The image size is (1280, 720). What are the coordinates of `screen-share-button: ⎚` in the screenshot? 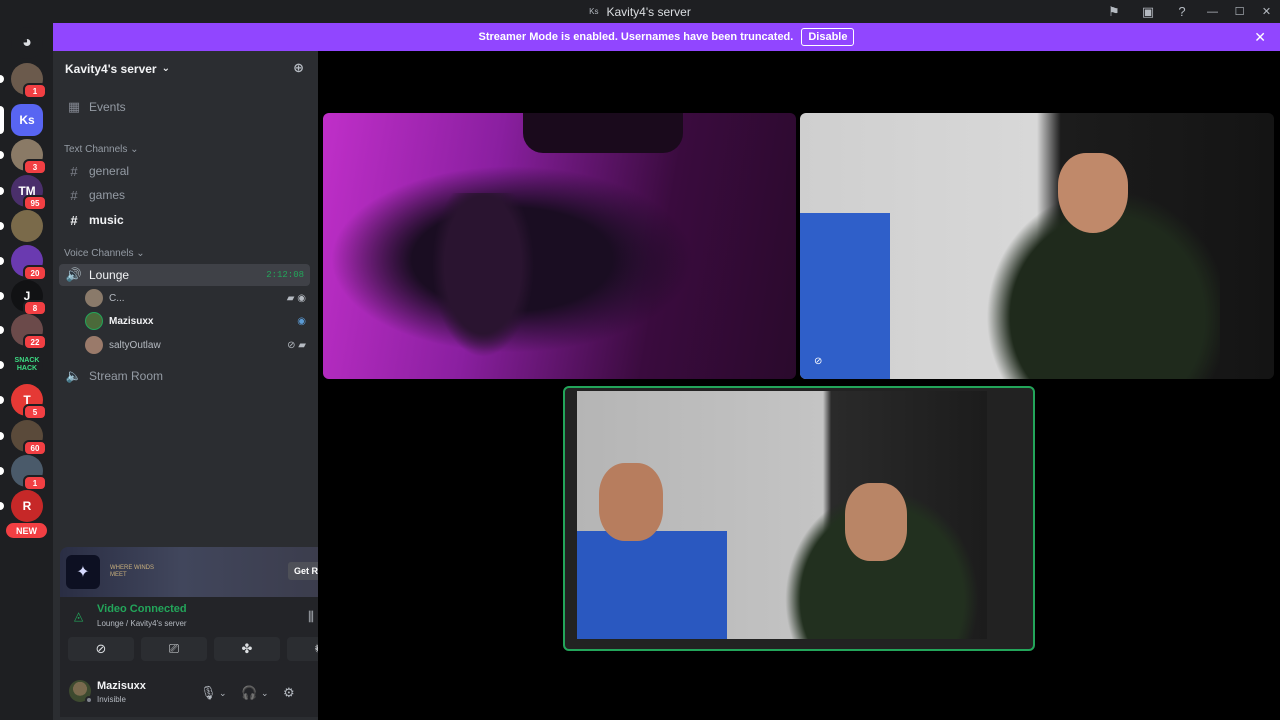 It's located at (174, 649).